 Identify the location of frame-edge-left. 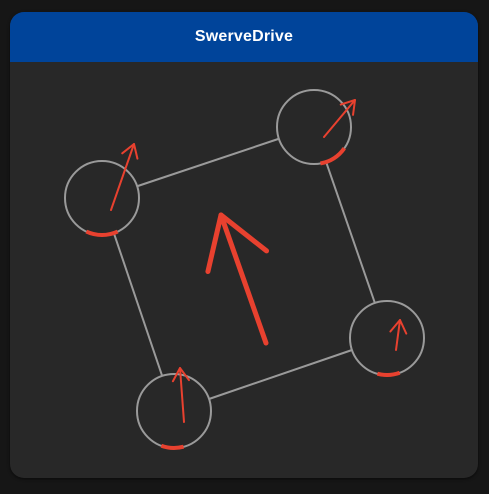
(138, 304).